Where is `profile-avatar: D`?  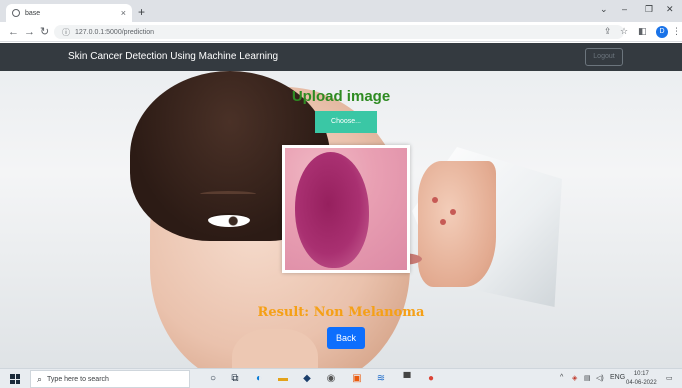 profile-avatar: D is located at coordinates (662, 32).